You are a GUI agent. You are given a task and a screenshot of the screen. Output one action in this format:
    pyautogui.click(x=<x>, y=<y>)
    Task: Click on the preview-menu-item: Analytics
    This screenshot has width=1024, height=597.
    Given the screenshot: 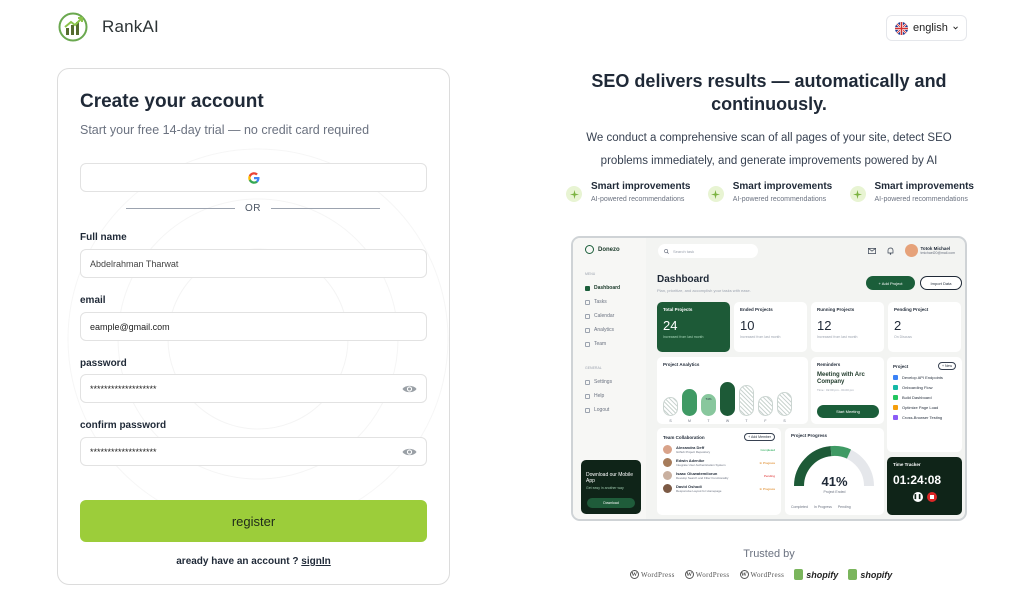 What is the action you would take?
    pyautogui.click(x=599, y=330)
    